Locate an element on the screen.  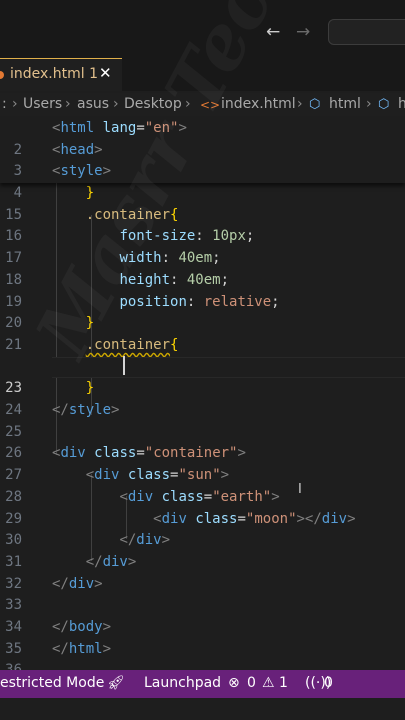
code-line: 28 <div class="sun"> is located at coordinates (202, 485).